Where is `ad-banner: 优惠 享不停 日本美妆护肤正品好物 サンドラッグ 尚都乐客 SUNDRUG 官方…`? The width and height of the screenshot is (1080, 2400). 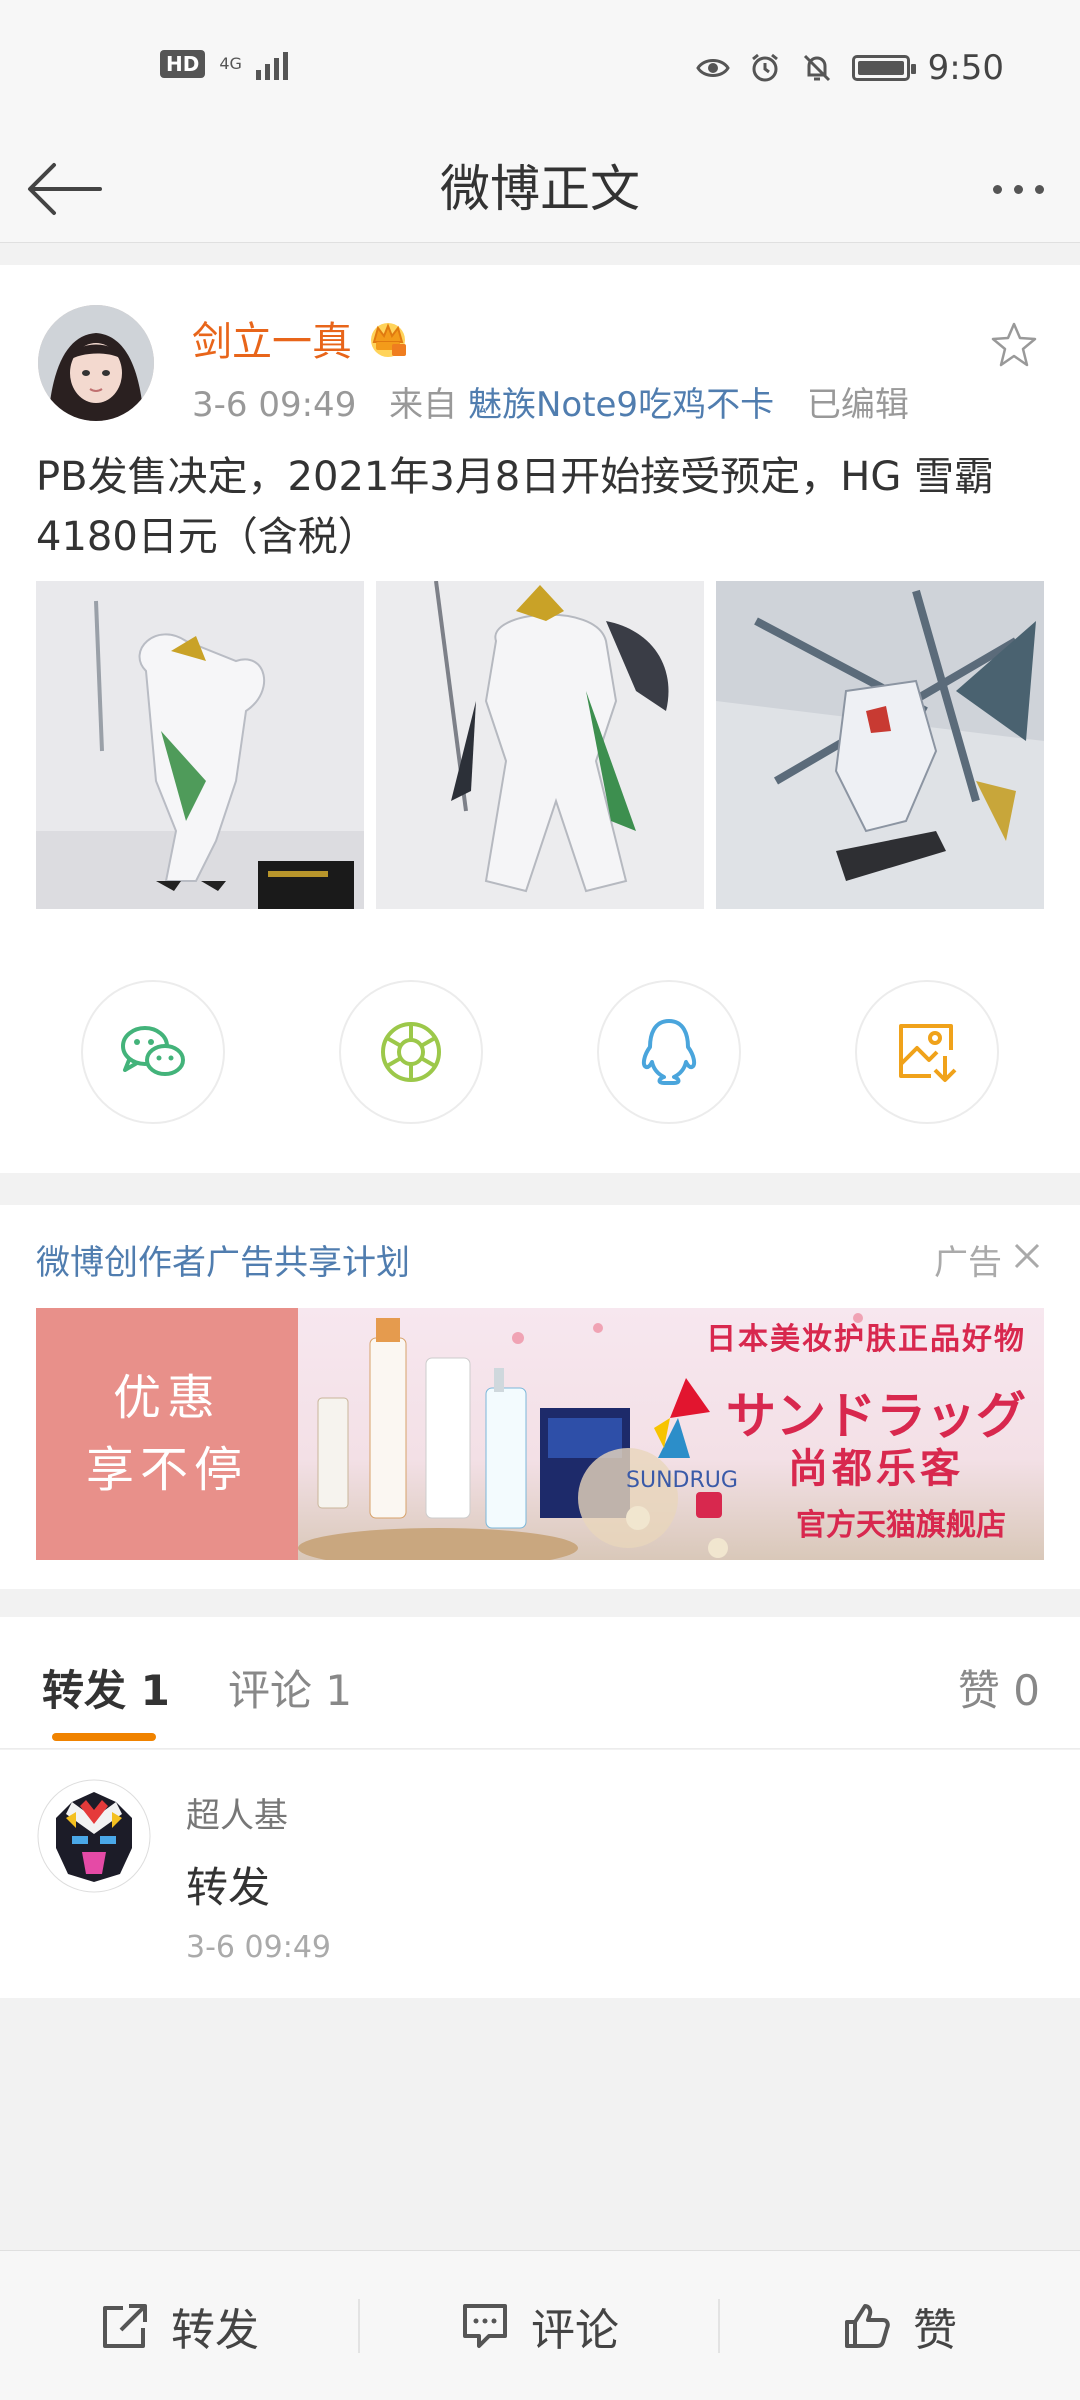 ad-banner: 优惠 享不停 日本美妆护肤正品好物 サンドラッグ 尚都乐客 SUNDRUG 官方… is located at coordinates (540, 1434).